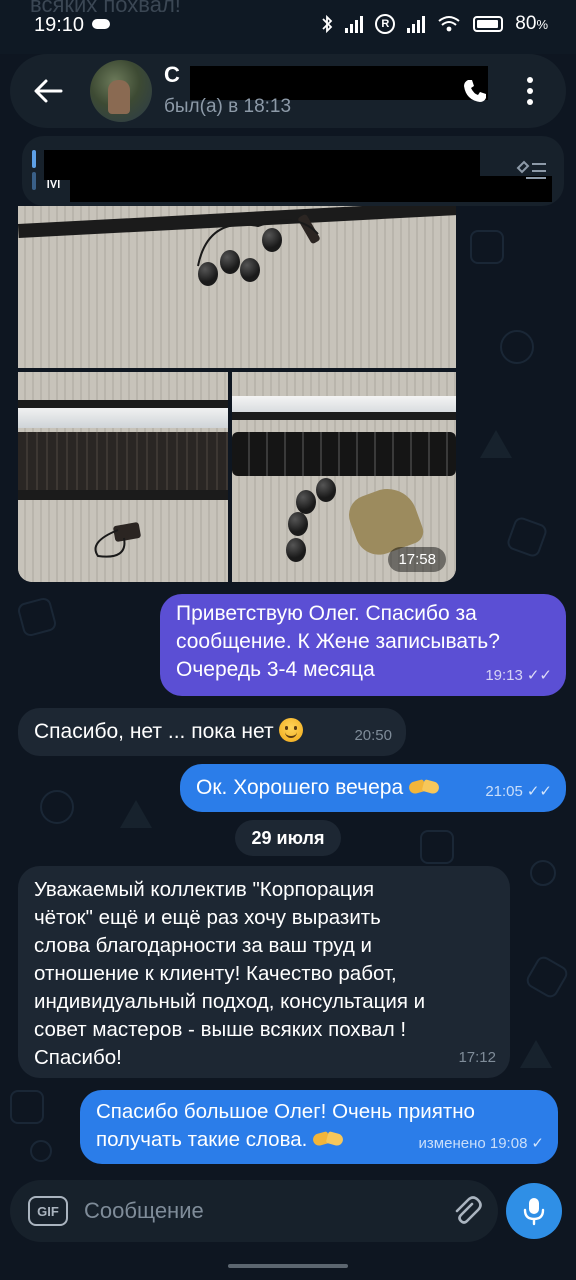 The image size is (576, 1280). Describe the element at coordinates (326, 613) in the screenshot. I see `message-line: Приветствую Олег. Спасибо за` at that location.